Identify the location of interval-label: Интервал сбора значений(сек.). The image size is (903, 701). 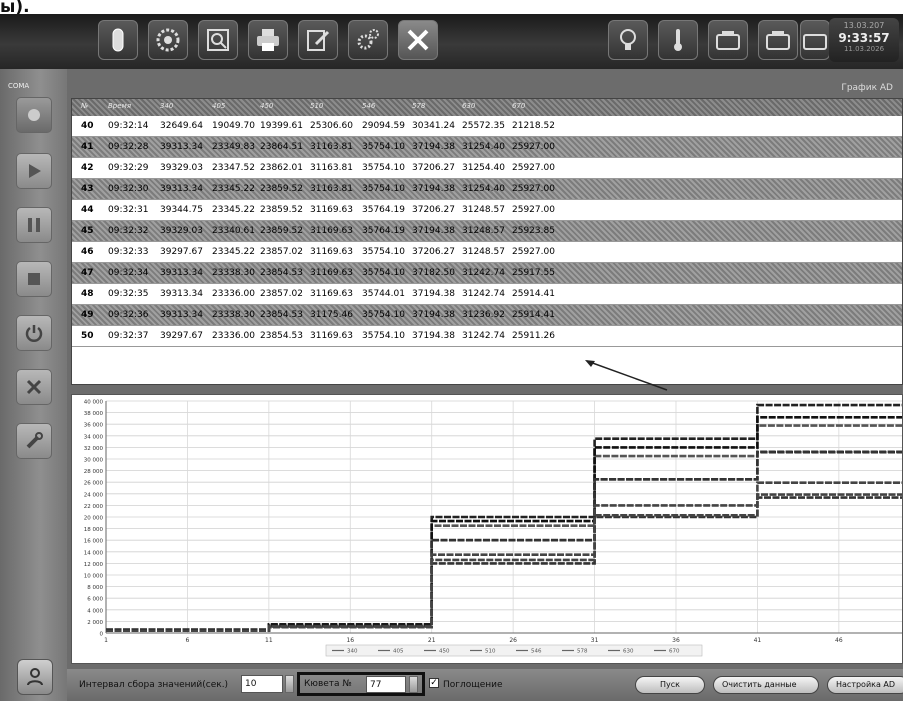
(154, 685).